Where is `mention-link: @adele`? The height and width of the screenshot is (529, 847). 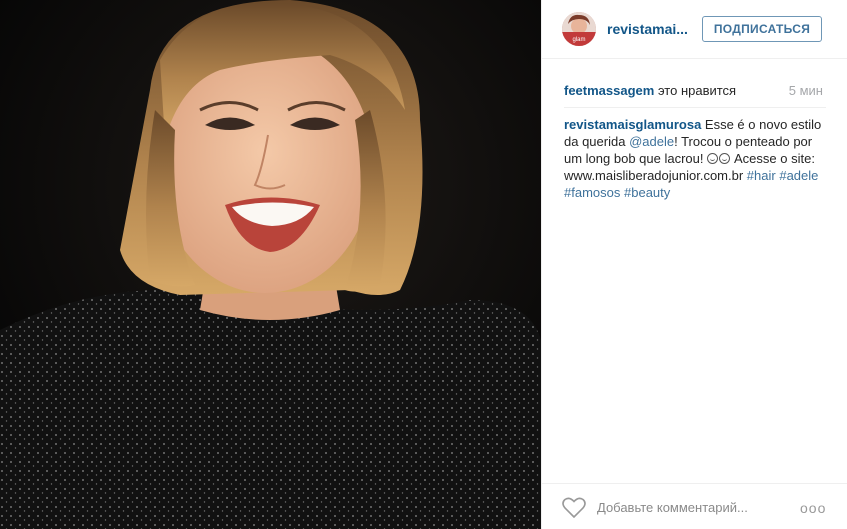 mention-link: @adele is located at coordinates (651, 141).